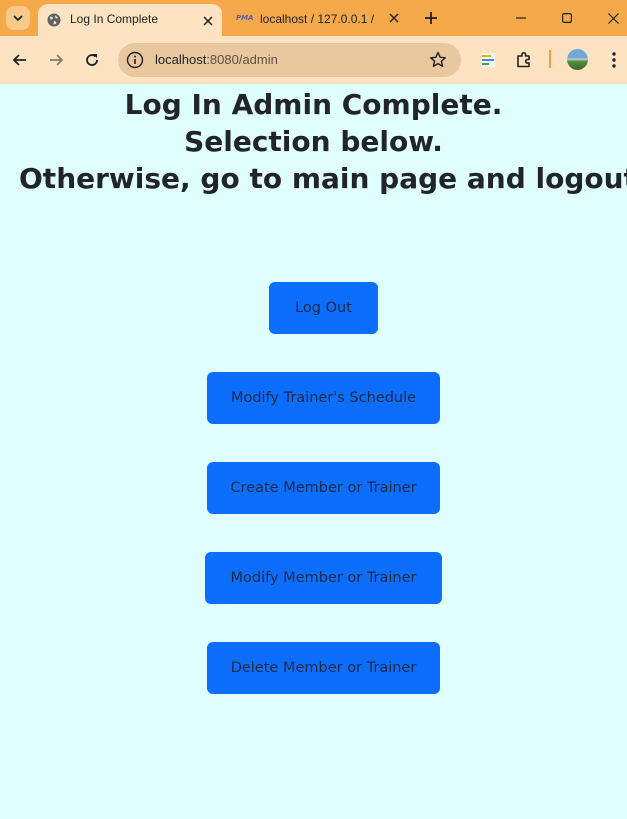 The width and height of the screenshot is (627, 819). What do you see at coordinates (245, 18) in the screenshot?
I see `phpmyadmin-icon: PMA` at bounding box center [245, 18].